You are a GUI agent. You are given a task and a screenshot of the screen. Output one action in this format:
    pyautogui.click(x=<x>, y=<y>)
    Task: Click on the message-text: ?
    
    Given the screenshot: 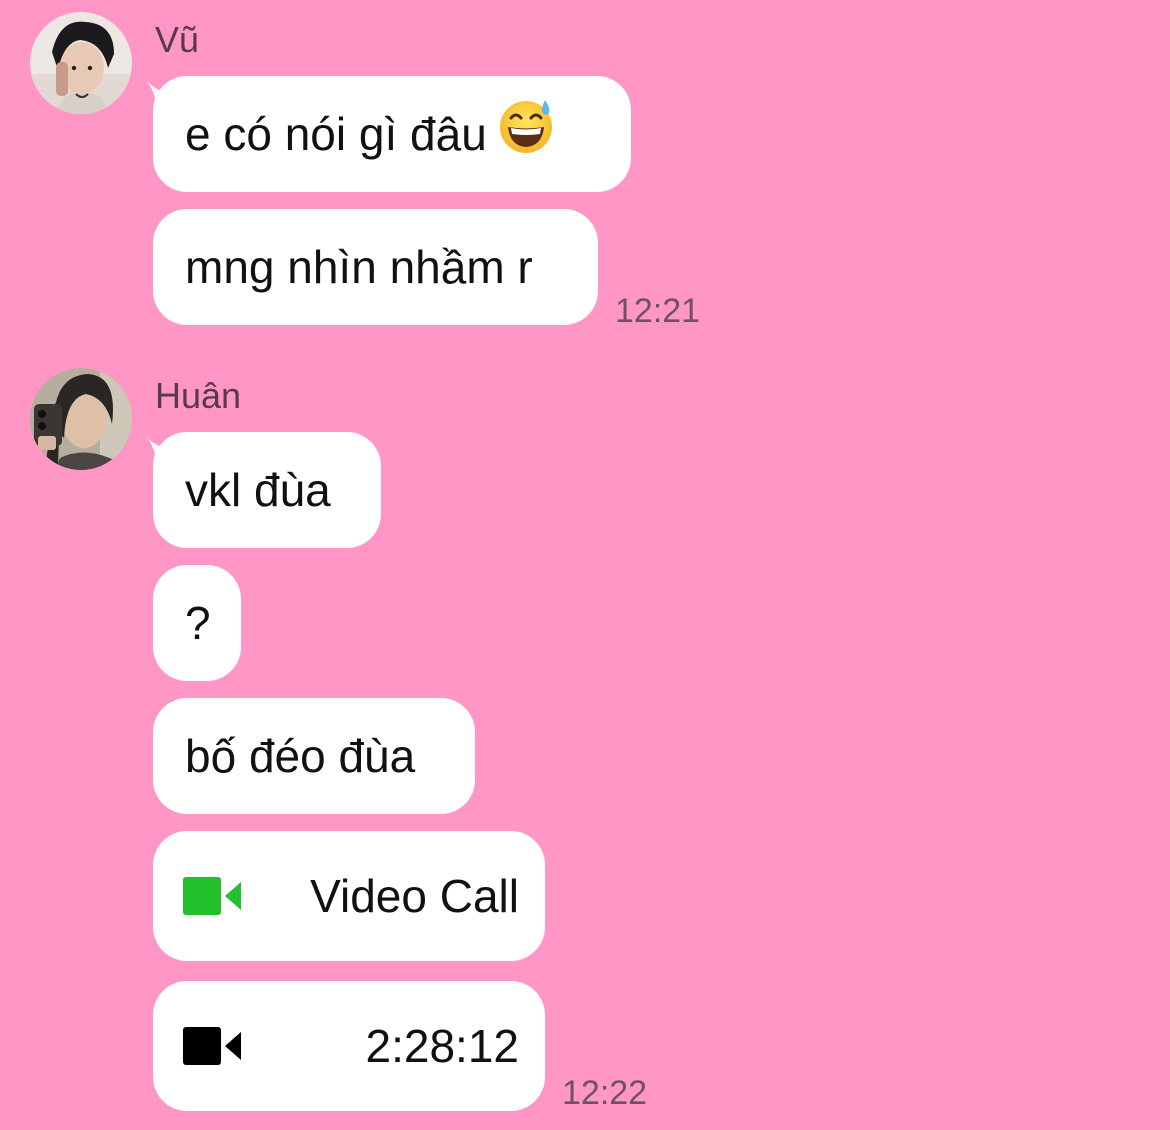 What is the action you would take?
    pyautogui.click(x=198, y=623)
    